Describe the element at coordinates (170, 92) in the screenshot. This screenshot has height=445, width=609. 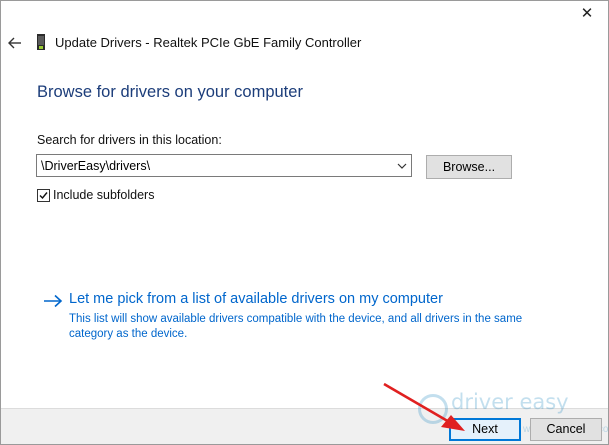
I see `page-heading: Browse for drivers on your computer` at that location.